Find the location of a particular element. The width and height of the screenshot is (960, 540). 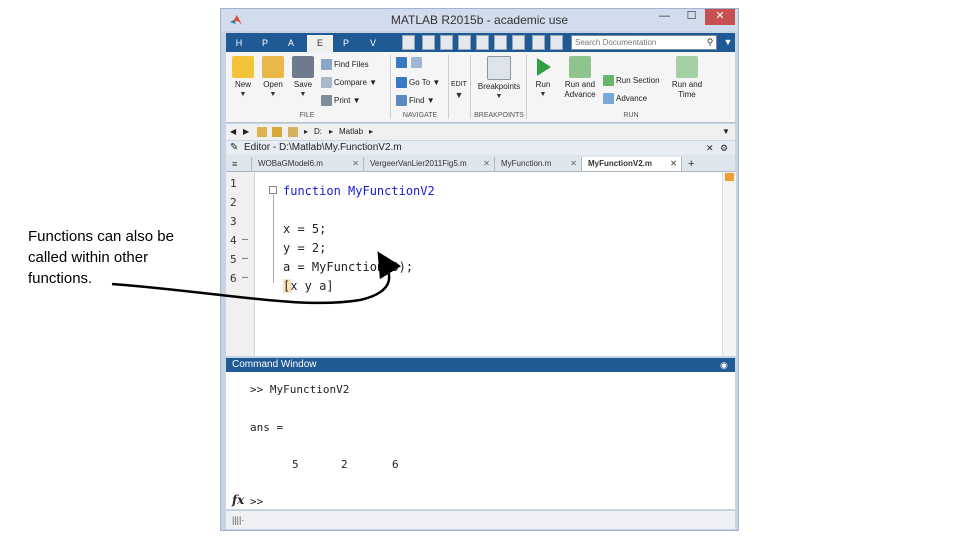

editor-tab: WOBaGModel6.m ✕ is located at coordinates (308, 164).